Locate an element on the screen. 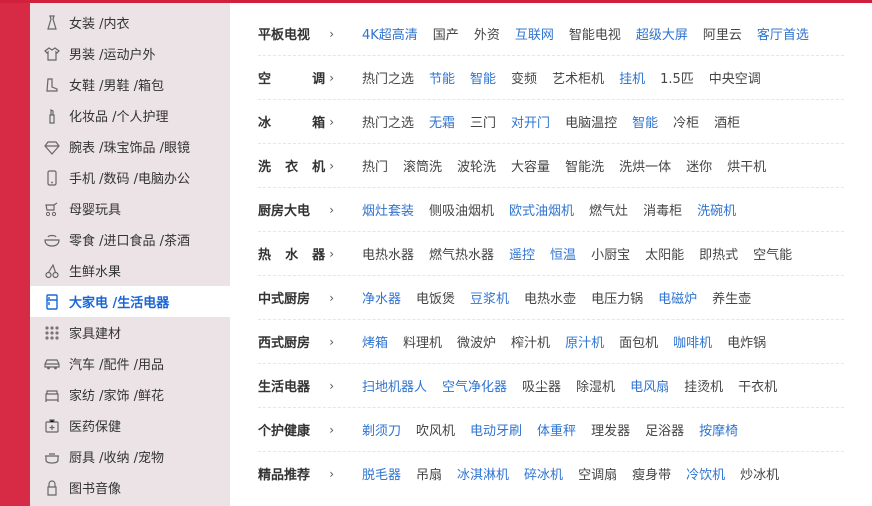 The image size is (872, 506). subcategory-link: 超级大屏 is located at coordinates (662, 33).